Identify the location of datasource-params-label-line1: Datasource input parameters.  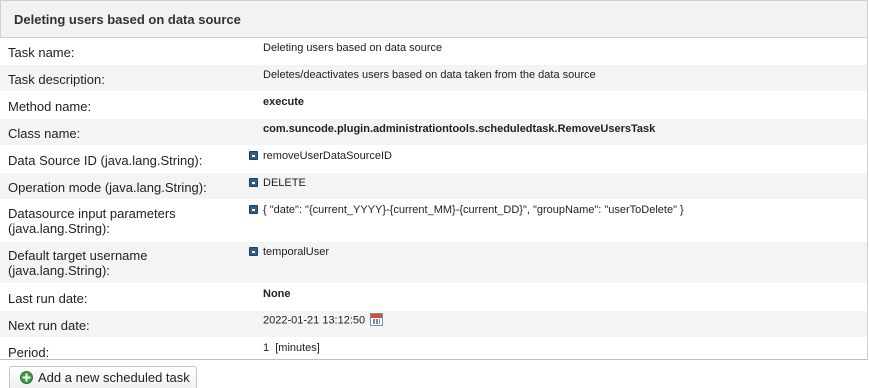
(92, 213).